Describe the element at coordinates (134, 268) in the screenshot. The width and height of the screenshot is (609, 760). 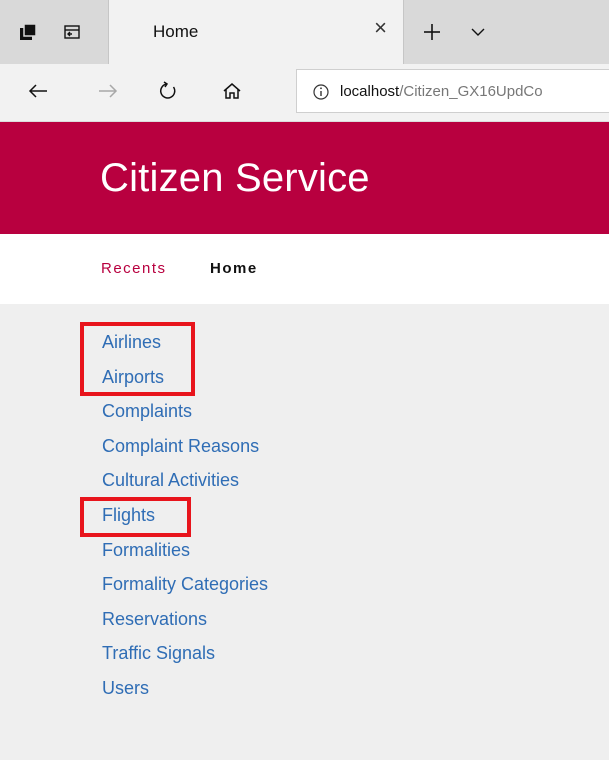
I see `breadcrumb-recents-link: Recents` at that location.